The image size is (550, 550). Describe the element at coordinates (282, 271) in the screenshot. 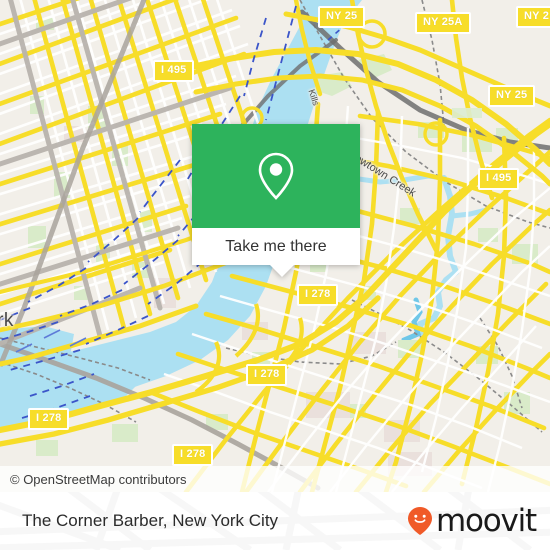

I see `callout-tail` at that location.